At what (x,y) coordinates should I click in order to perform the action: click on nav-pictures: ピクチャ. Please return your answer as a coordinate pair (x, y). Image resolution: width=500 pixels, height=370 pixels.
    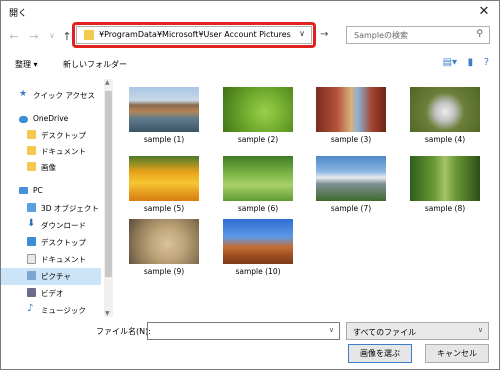
    Looking at the image, I should click on (51, 276).